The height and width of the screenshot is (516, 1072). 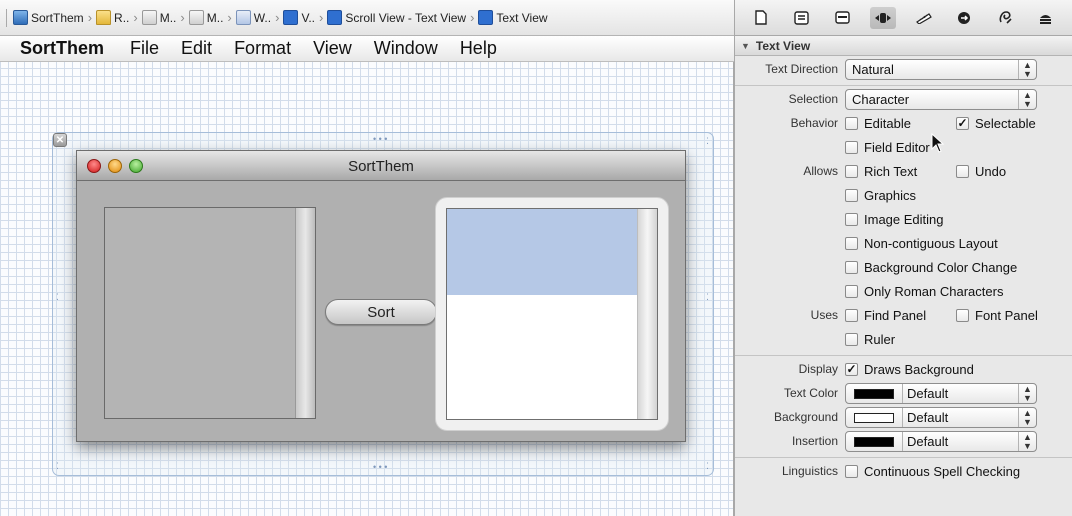 I want to click on resize-handle-right: ⁚, so click(x=707, y=297).